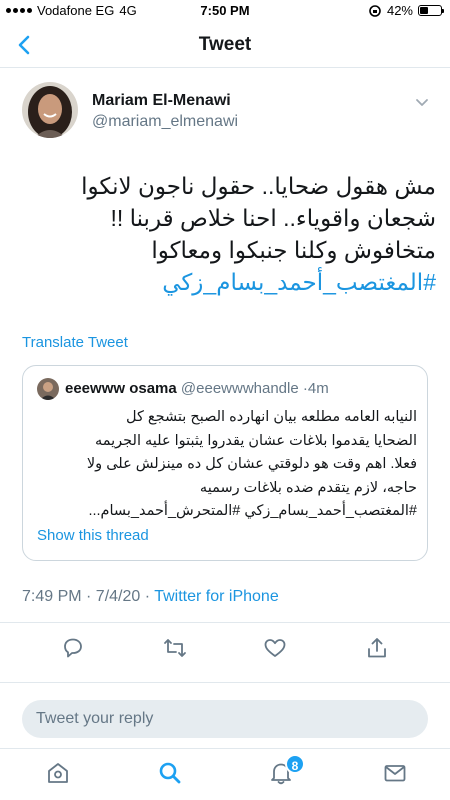 This screenshot has height=800, width=450. Describe the element at coordinates (431, 10) in the screenshot. I see `battery-icon` at that location.